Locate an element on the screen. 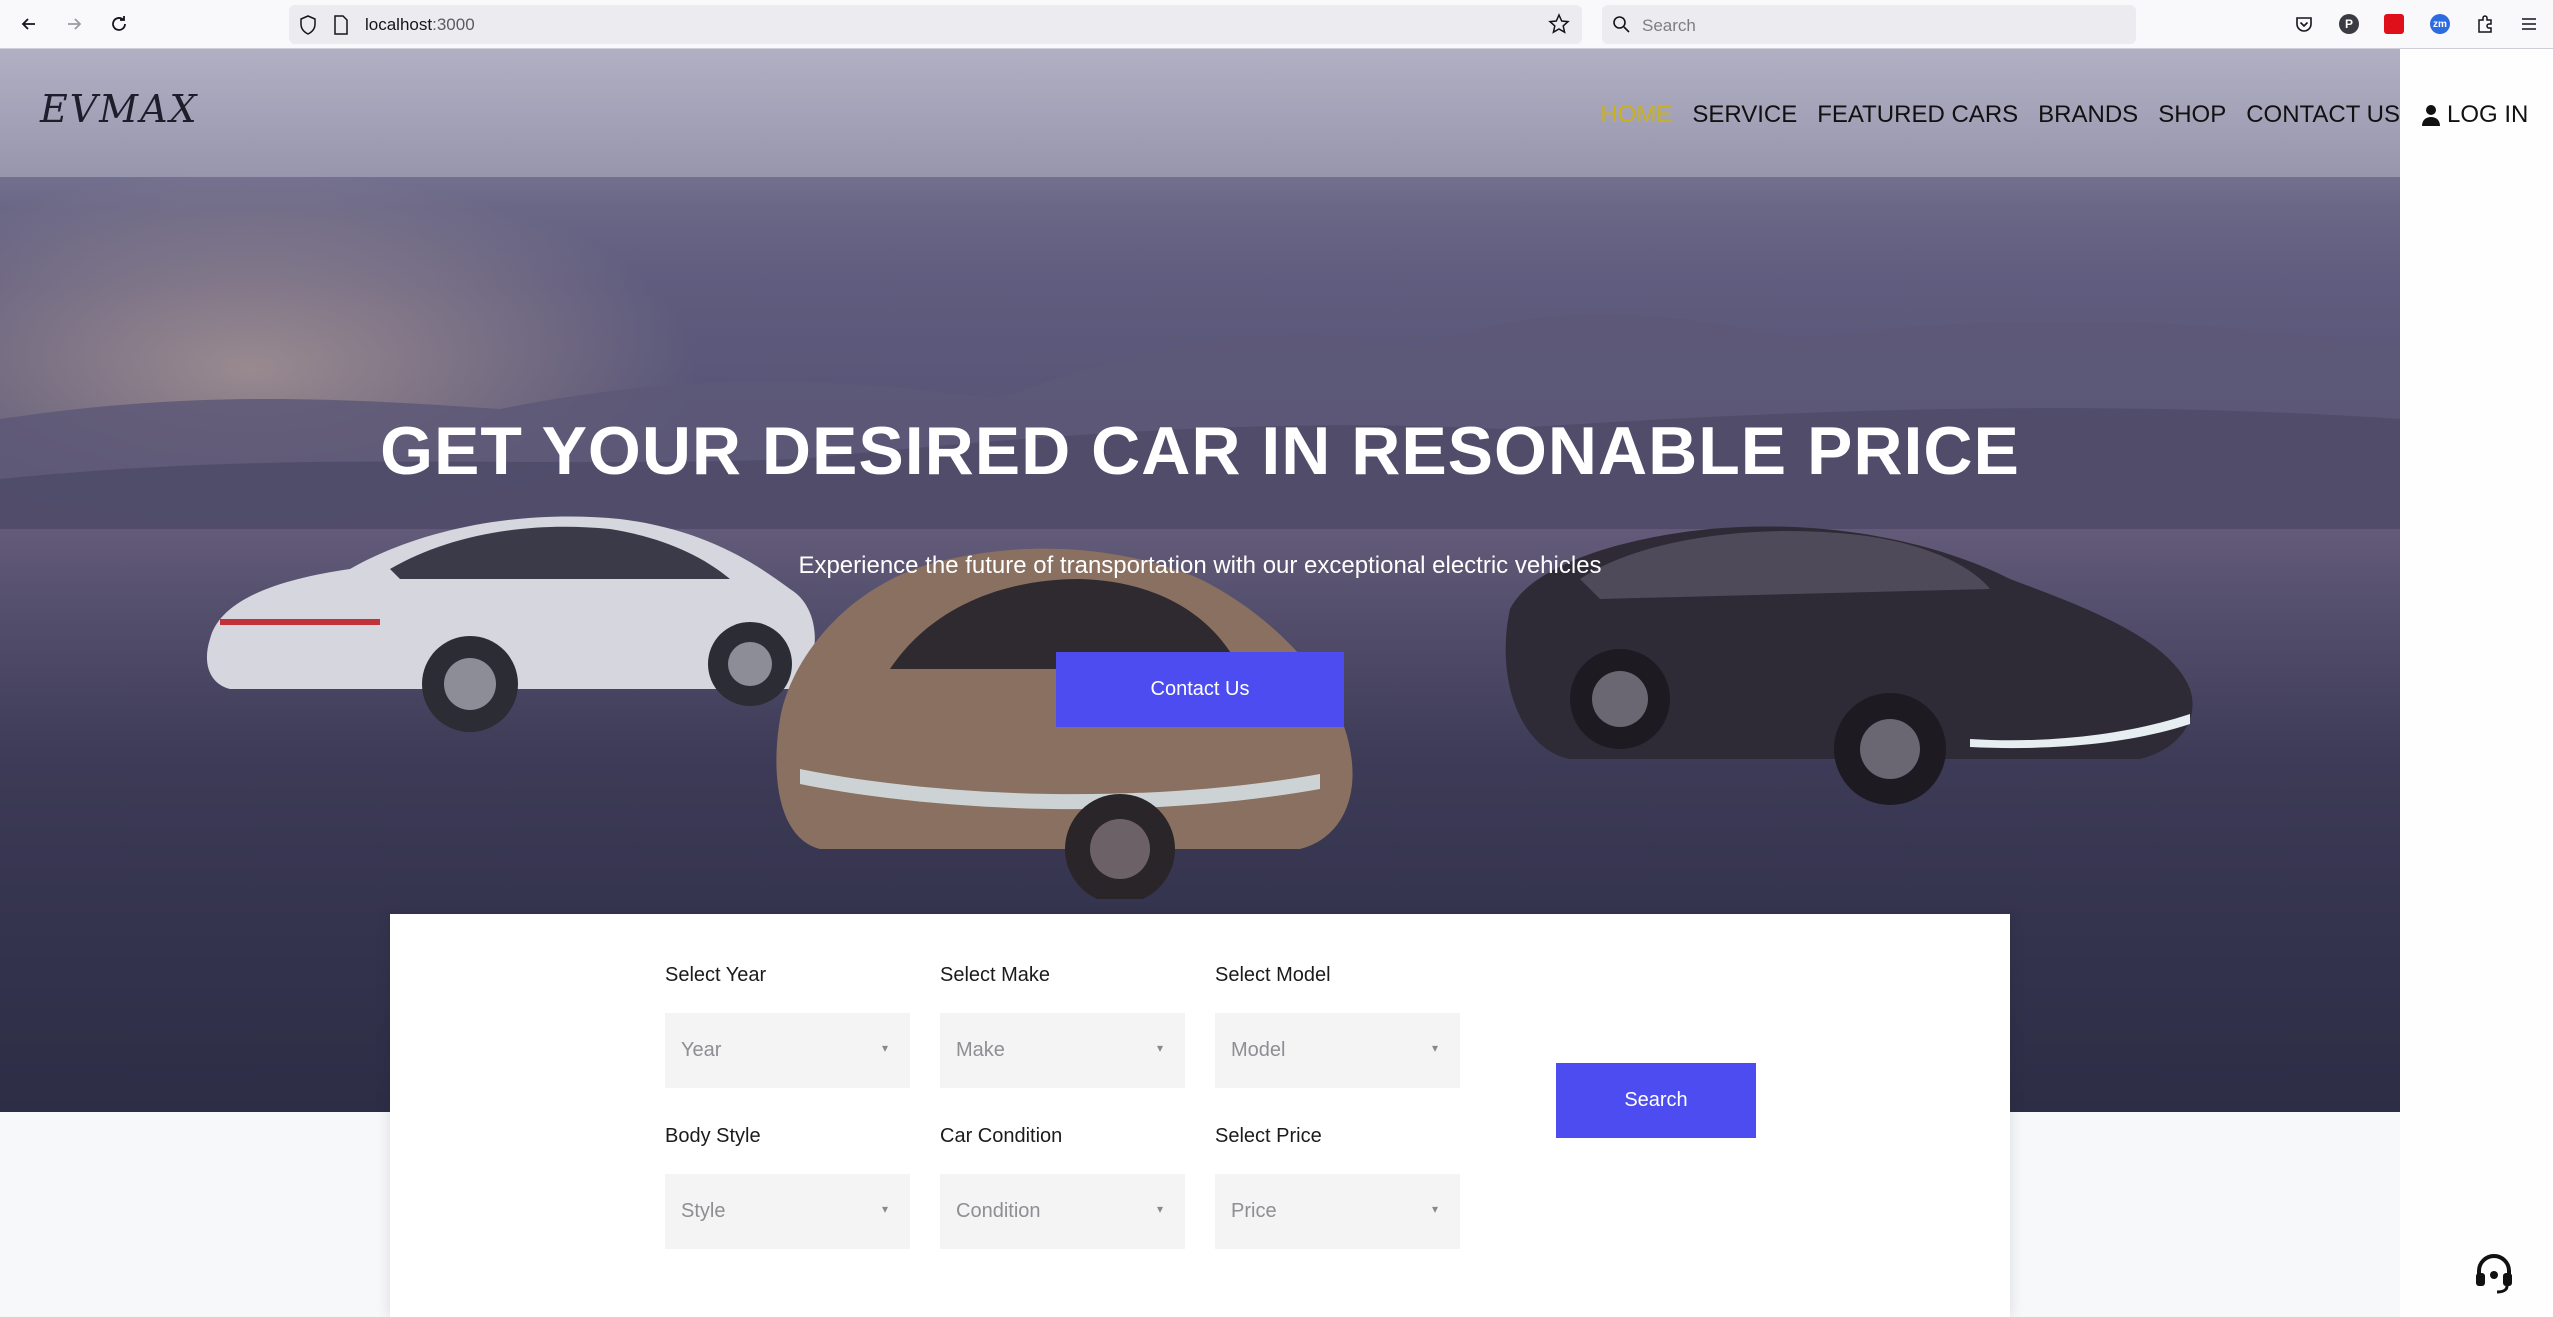 This screenshot has height=1317, width=2553. model-select: Model ▾ is located at coordinates (1337, 1050).